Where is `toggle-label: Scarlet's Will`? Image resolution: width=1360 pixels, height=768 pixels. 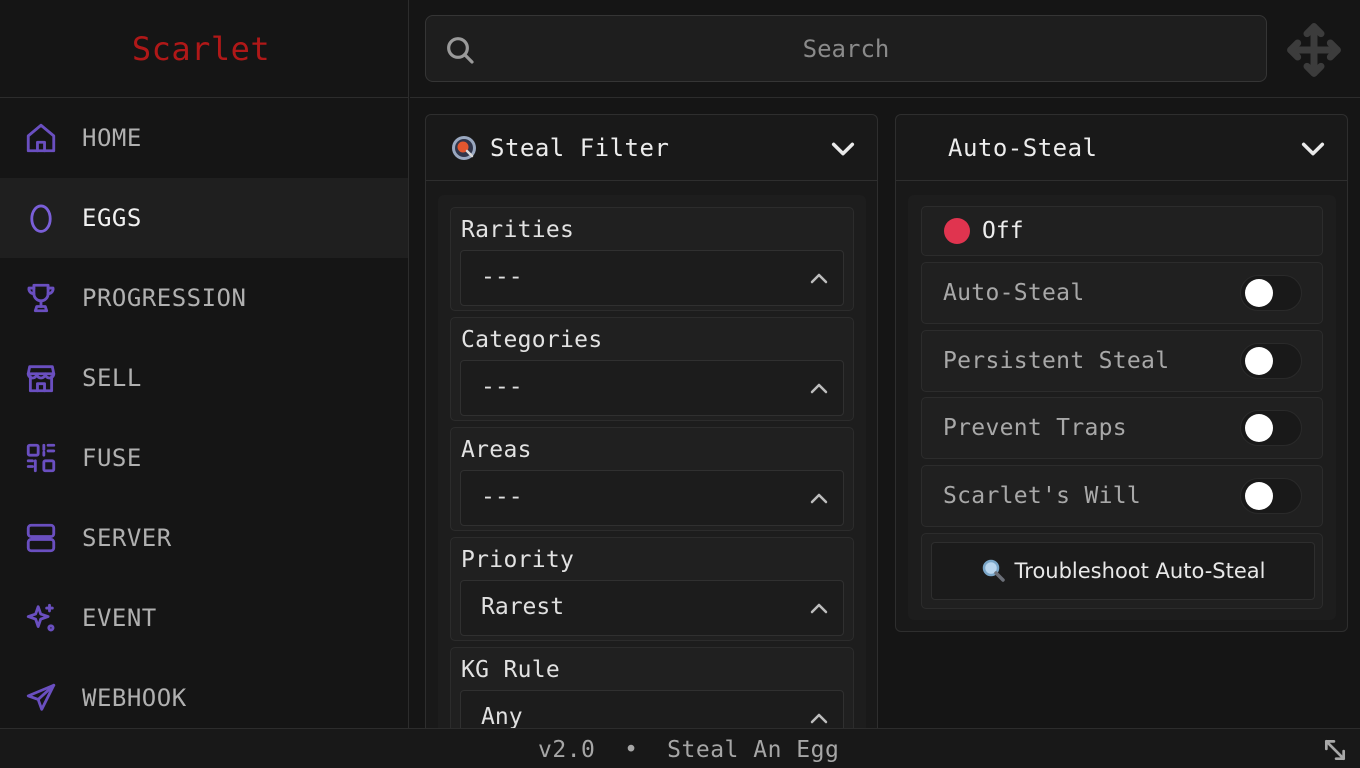
toggle-label: Scarlet's Will is located at coordinates (1042, 496).